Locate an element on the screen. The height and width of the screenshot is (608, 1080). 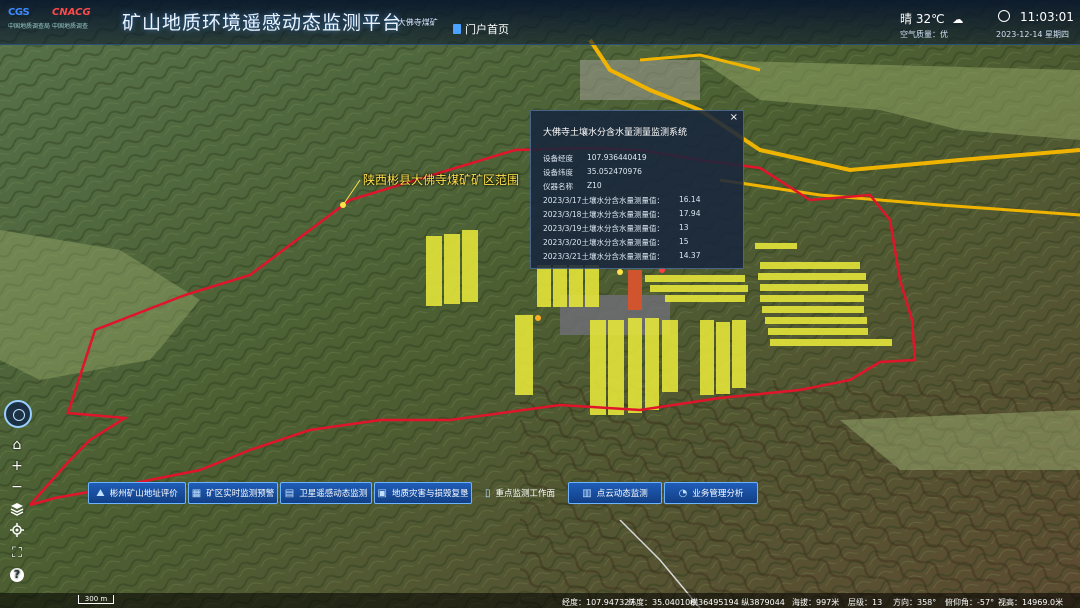
clock-icon is located at coordinates (1004, 16).